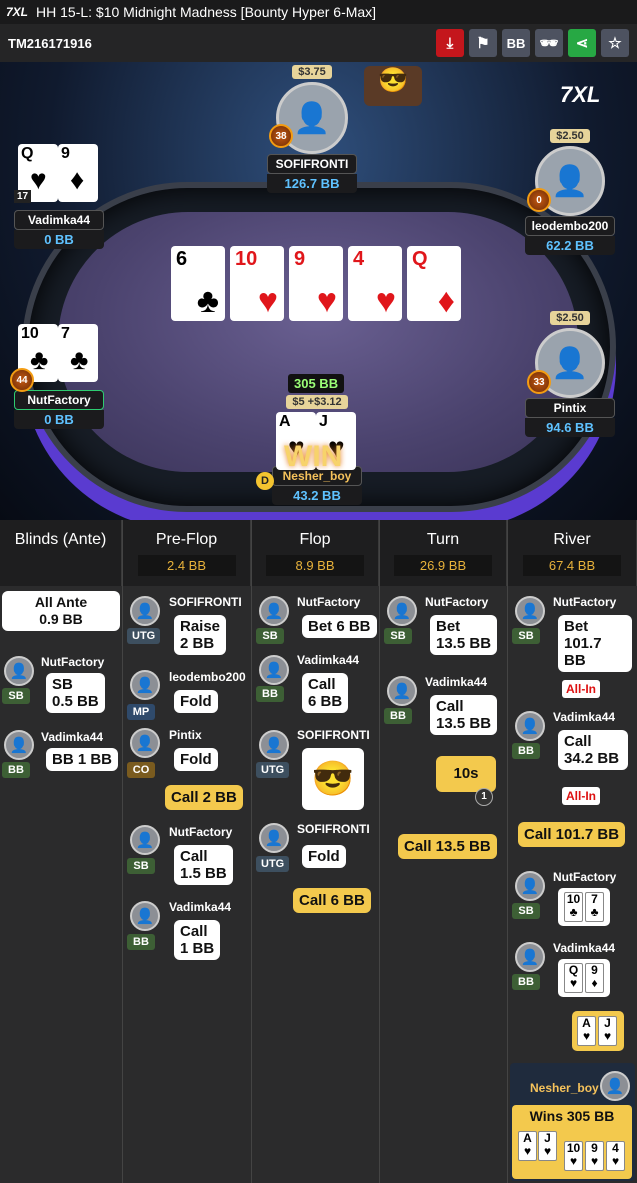  What do you see at coordinates (141, 770) in the screenshot?
I see `position-badge: CO` at bounding box center [141, 770].